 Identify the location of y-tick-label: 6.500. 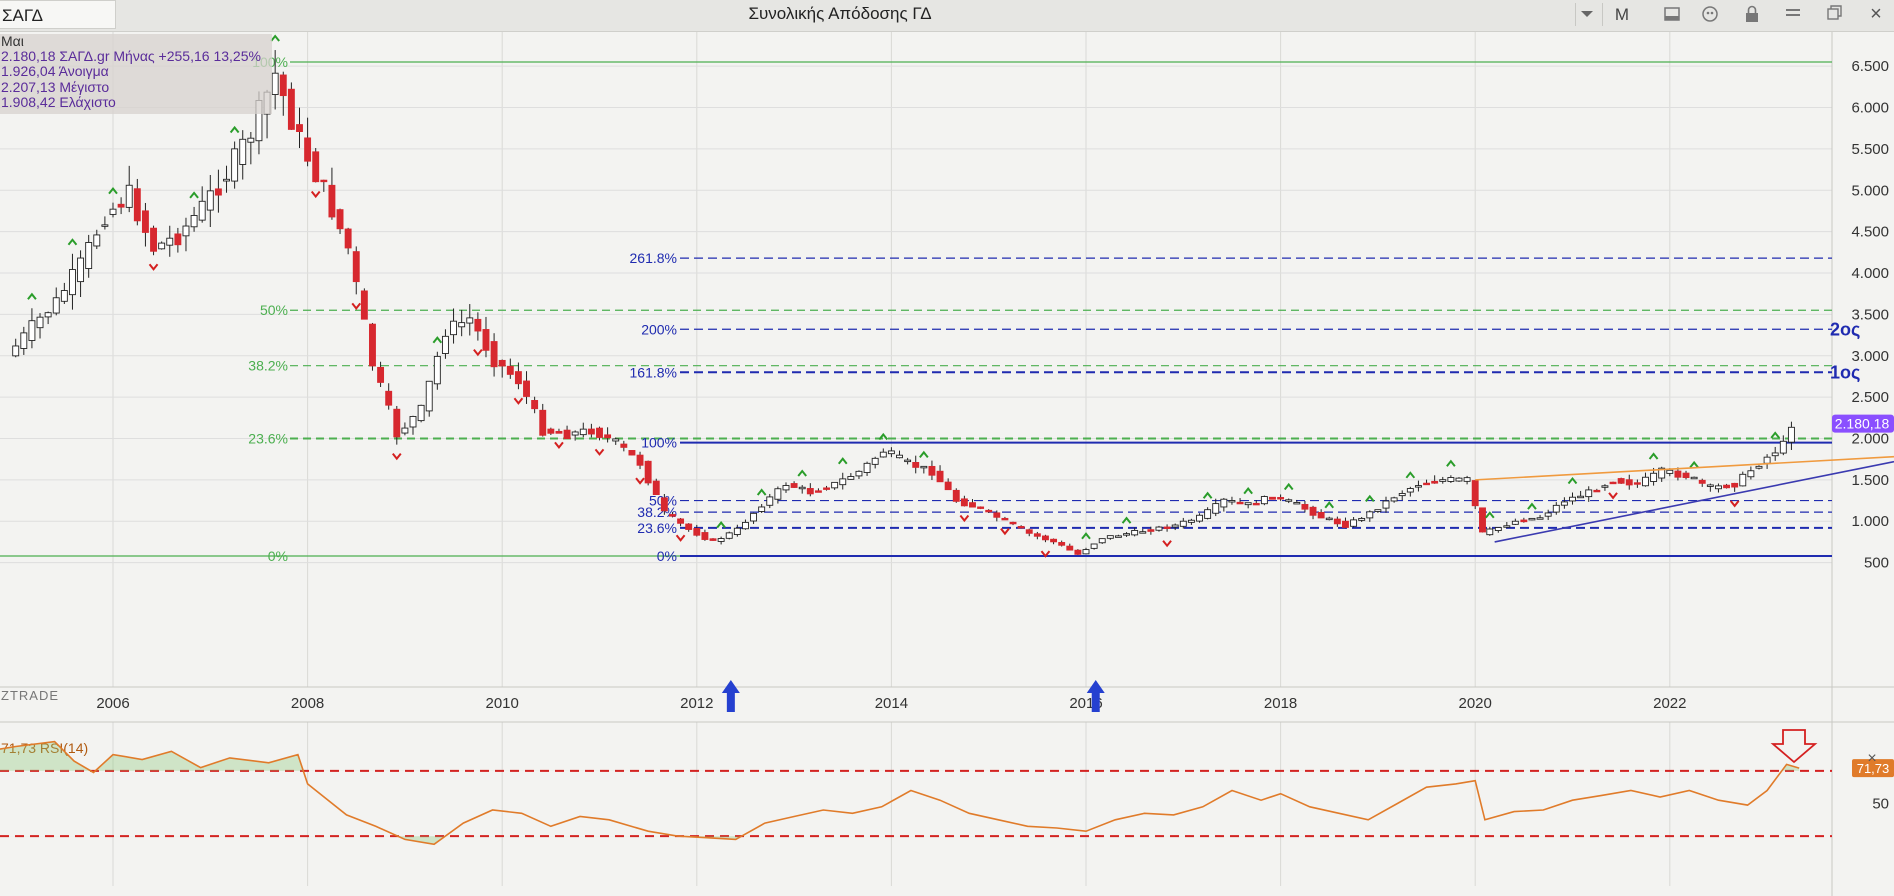
(1870, 66).